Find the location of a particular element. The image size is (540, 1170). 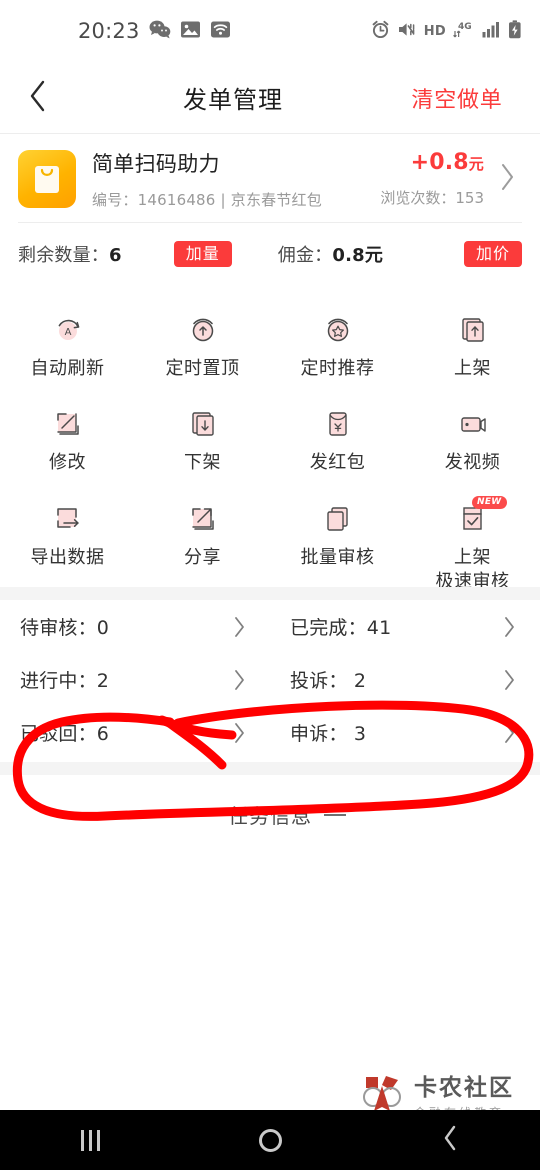

status-bar-left: 20:23 is located at coordinates (154, 31).